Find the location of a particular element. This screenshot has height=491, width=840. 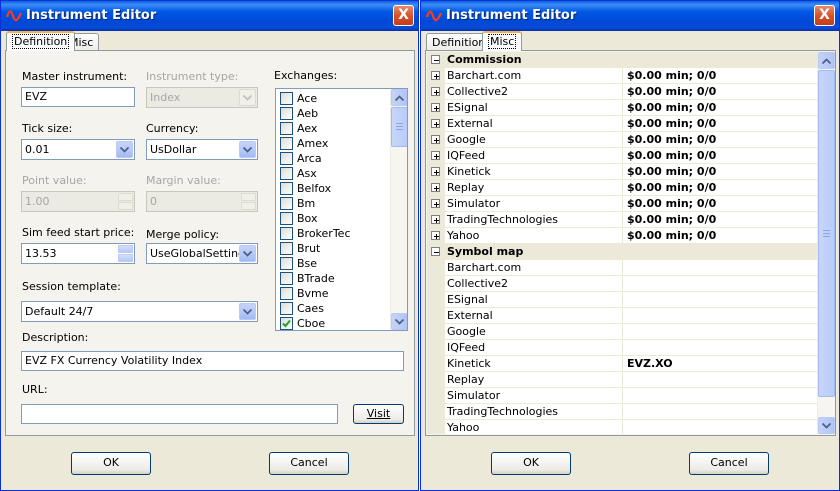

merge-policy-select: UseGlobalSettings is located at coordinates (202, 253).